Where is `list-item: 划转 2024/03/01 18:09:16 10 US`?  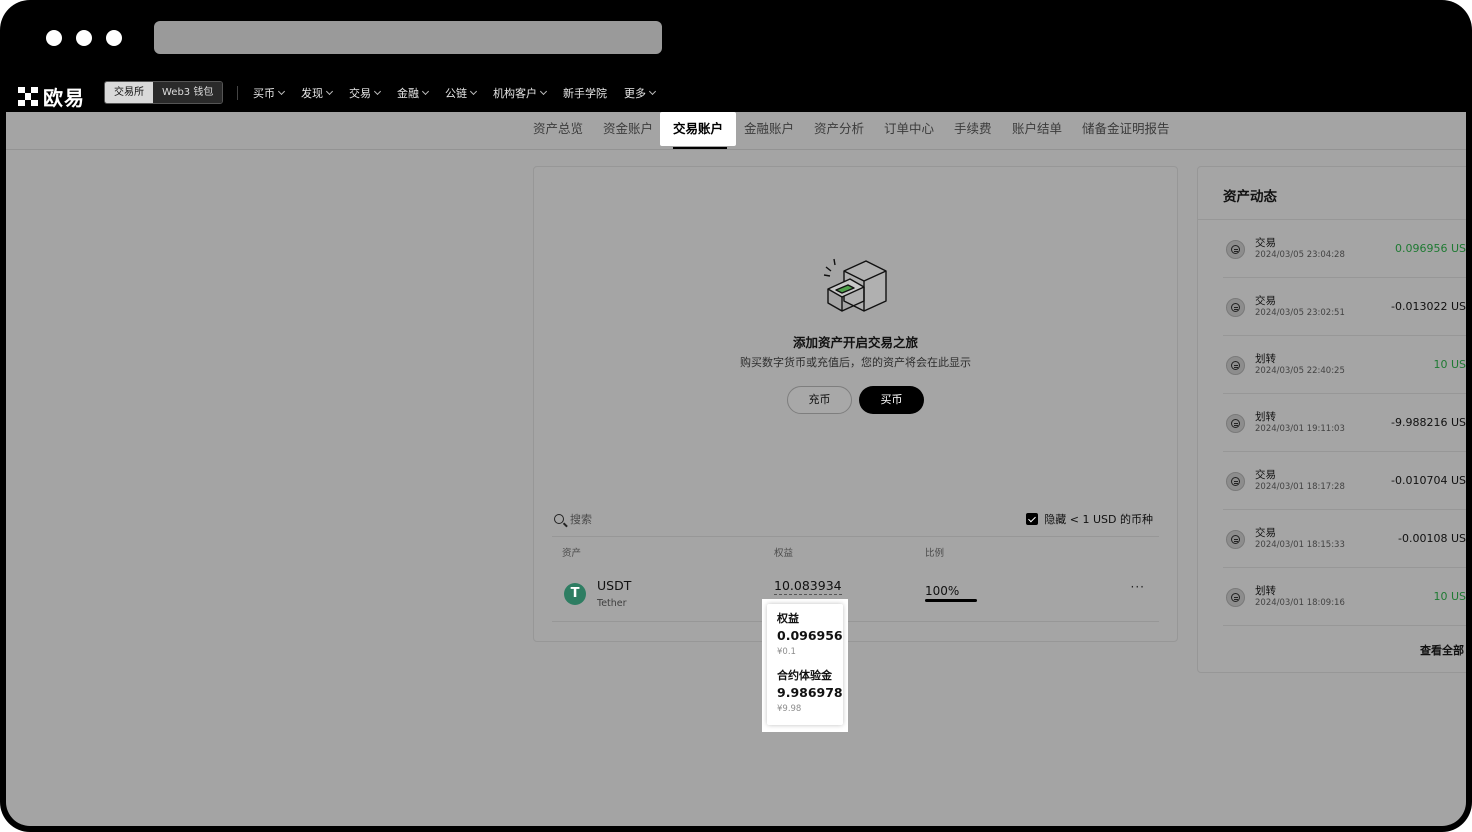
list-item: 划转 2024/03/01 18:09:16 10 US is located at coordinates (1344, 597).